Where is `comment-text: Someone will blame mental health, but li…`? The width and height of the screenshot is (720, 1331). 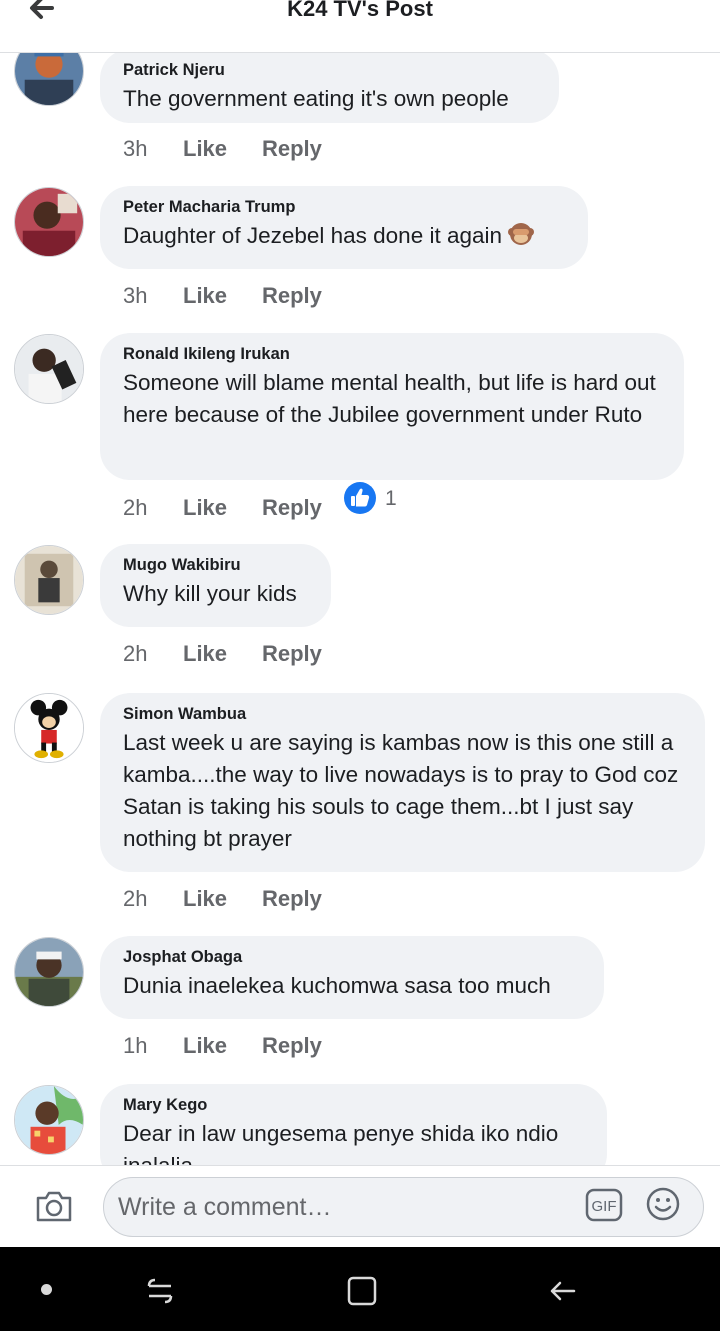 comment-text: Someone will blame mental health, but li… is located at coordinates (389, 398).